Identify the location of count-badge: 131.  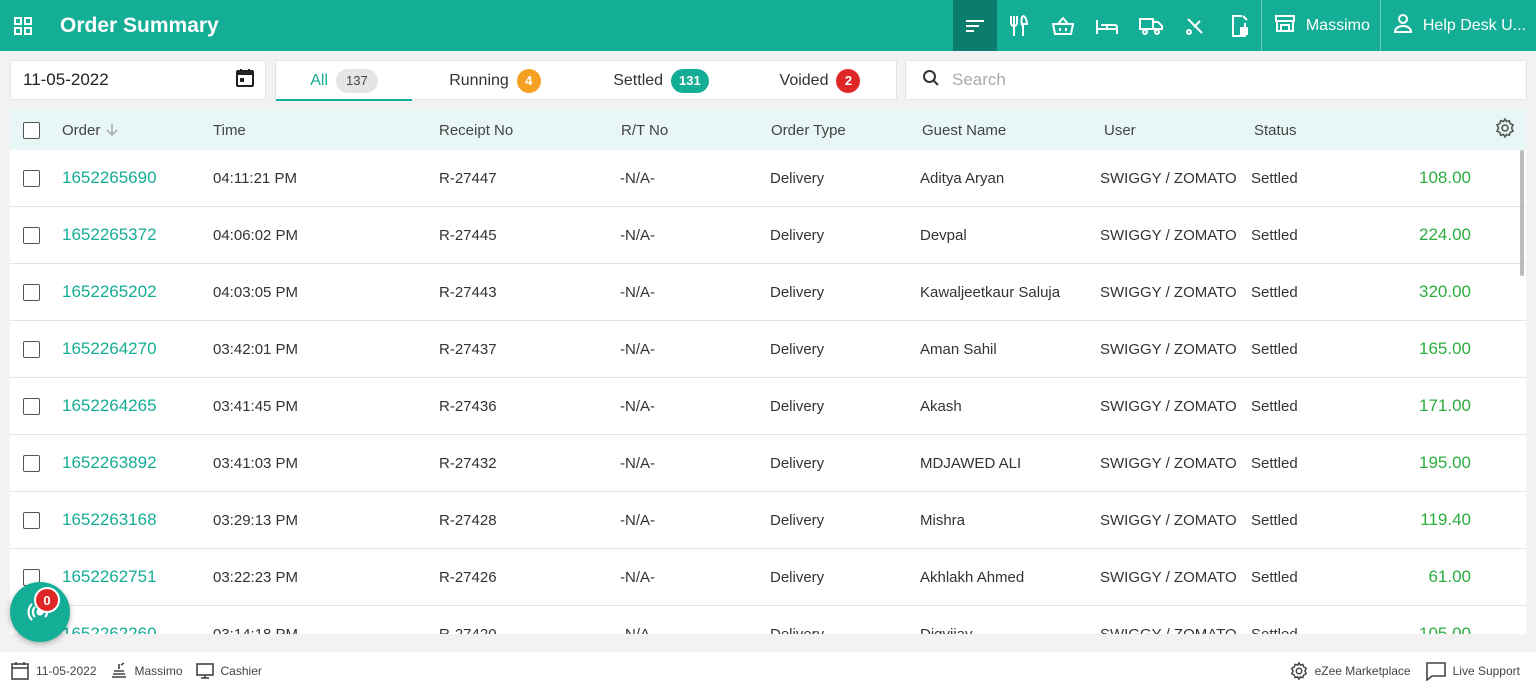
(690, 81).